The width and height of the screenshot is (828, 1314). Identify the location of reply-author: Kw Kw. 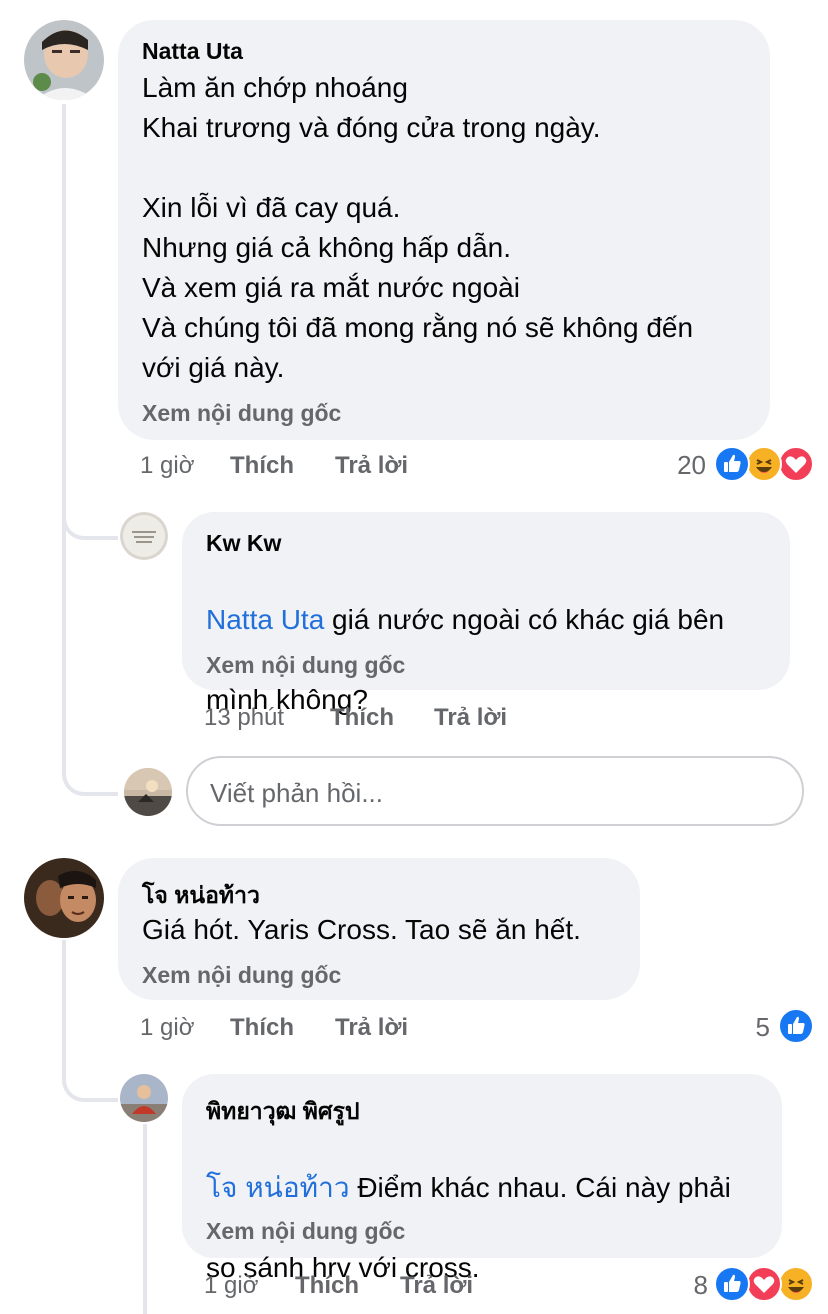
(243, 543).